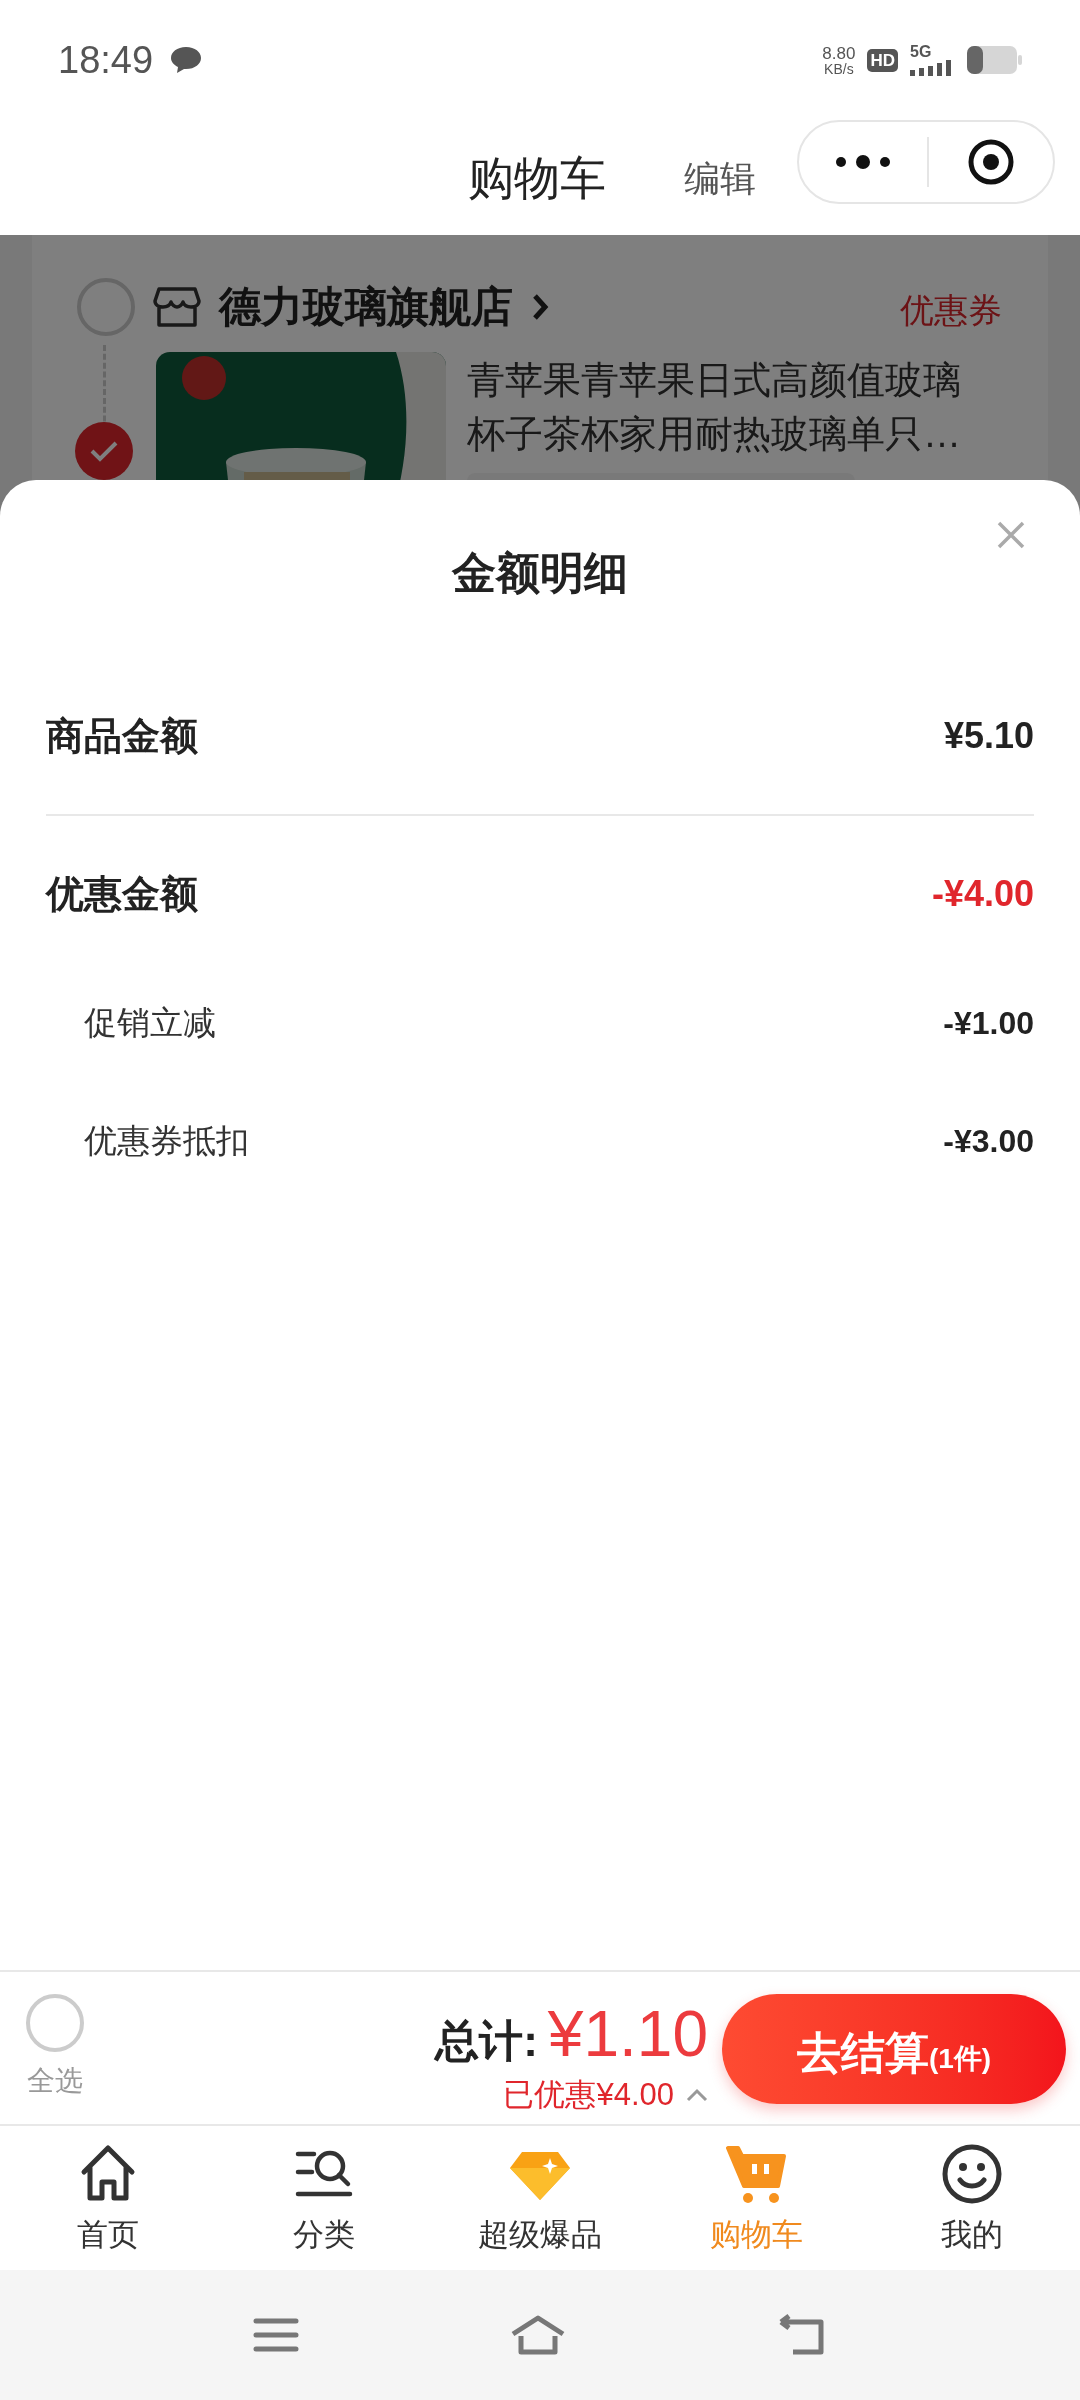  I want to click on close-icon, so click(1011, 535).